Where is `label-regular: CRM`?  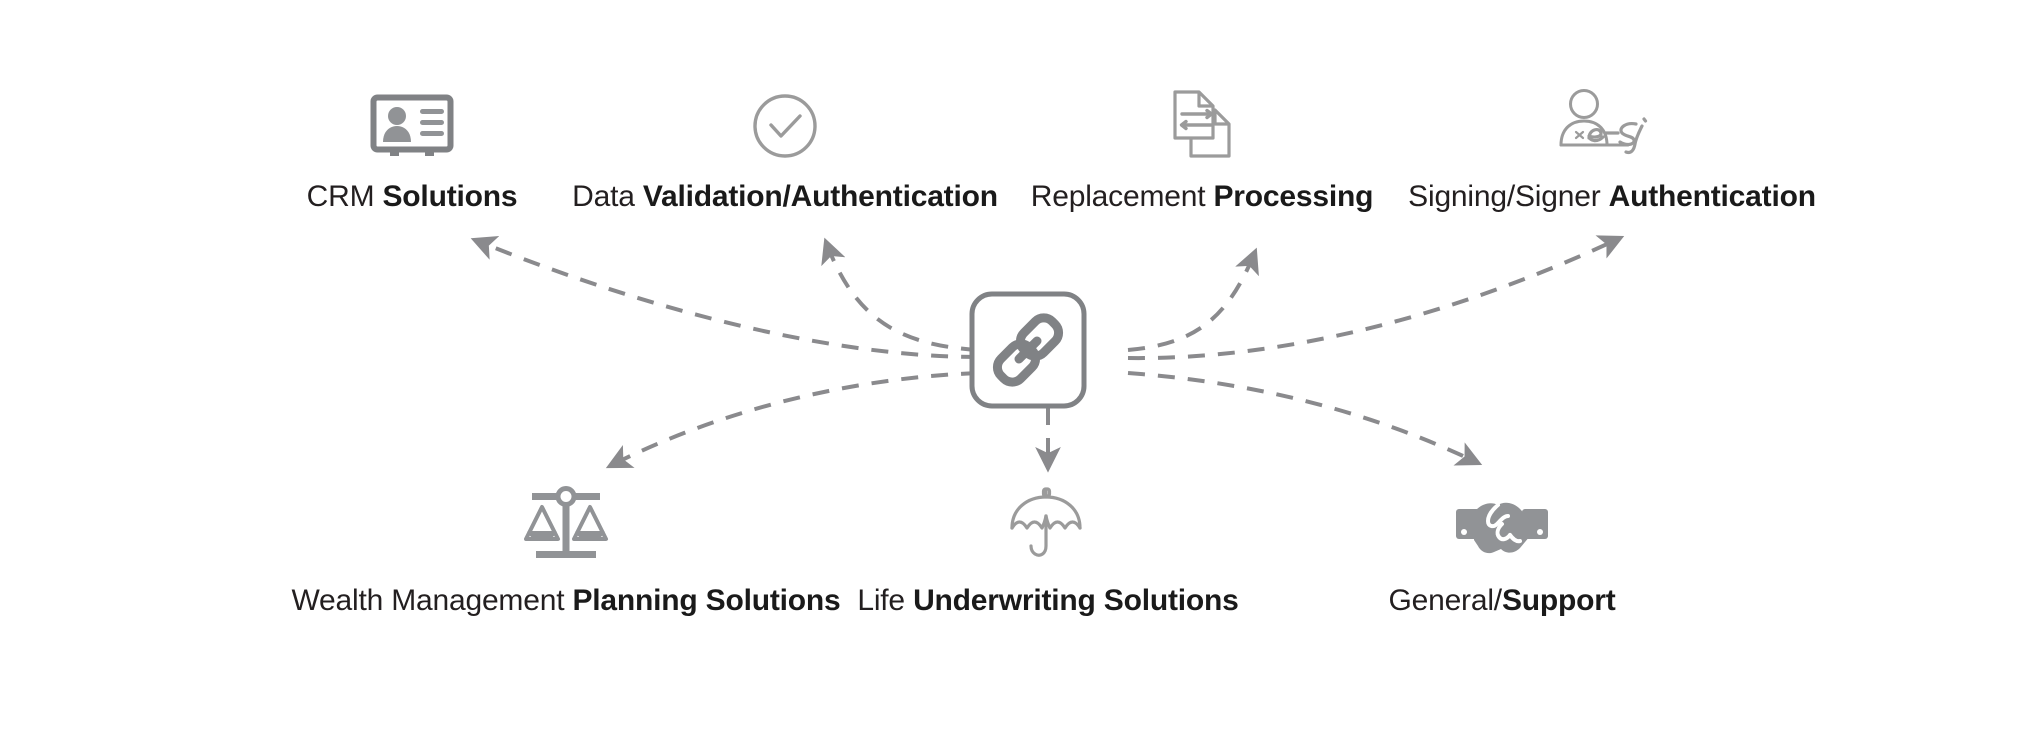
label-regular: CRM is located at coordinates (344, 196).